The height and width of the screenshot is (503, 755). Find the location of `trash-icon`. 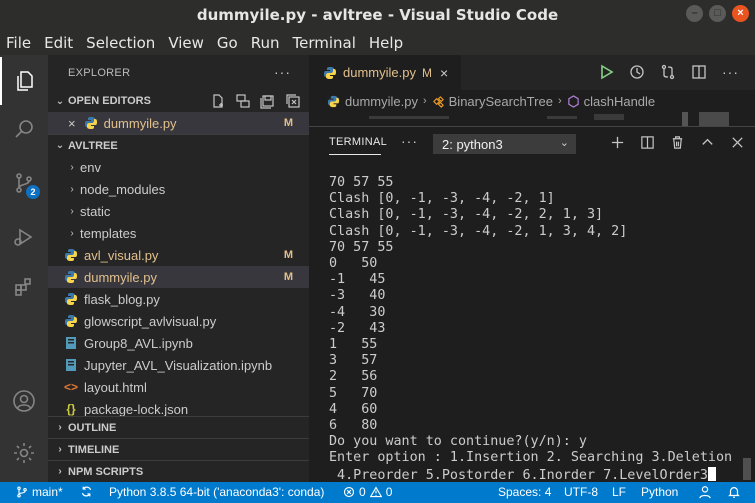

trash-icon is located at coordinates (677, 142).